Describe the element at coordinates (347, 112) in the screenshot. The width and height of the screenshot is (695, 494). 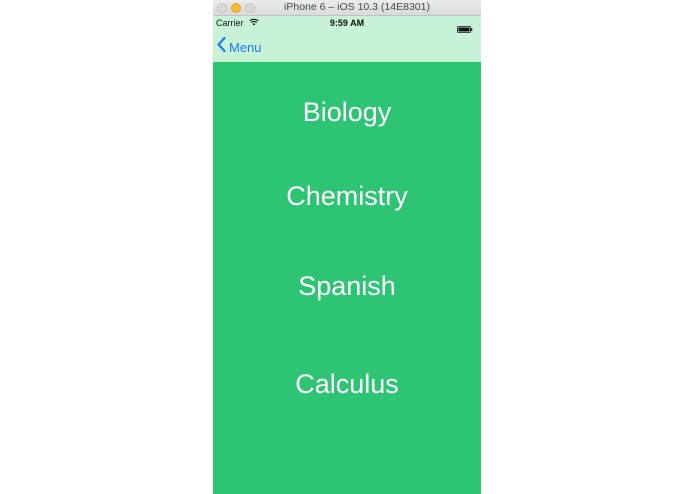
I see `subject-biology-button: Biology` at that location.